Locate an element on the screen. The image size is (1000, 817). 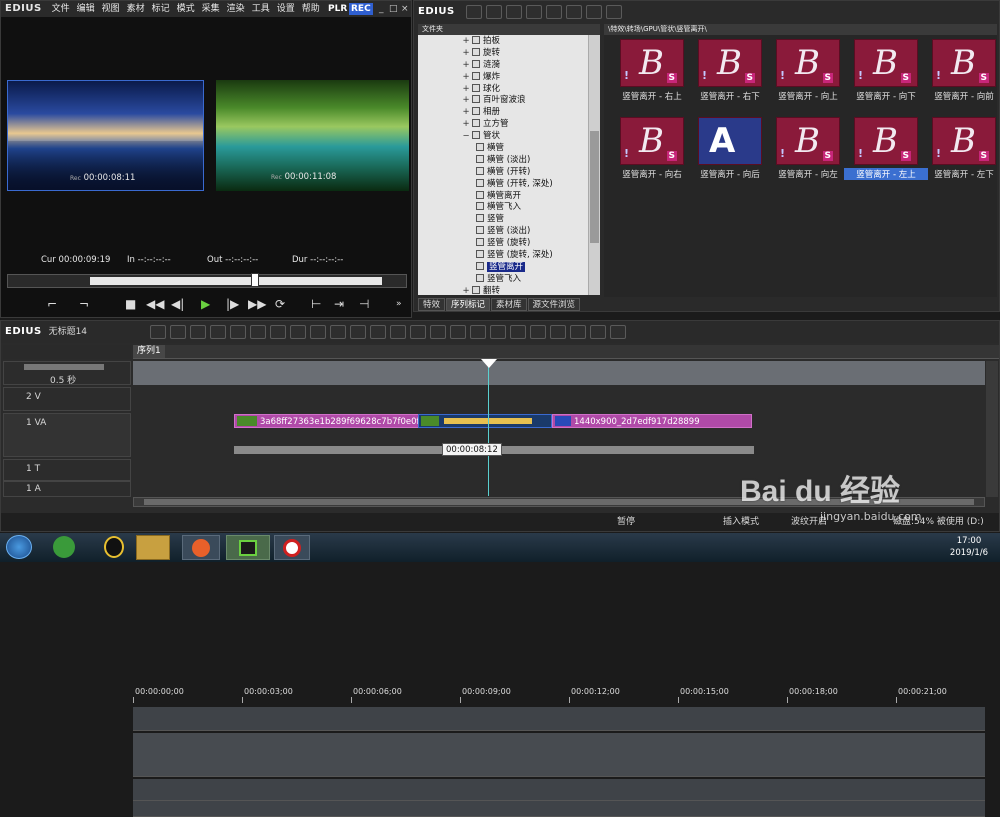
more-icon: » is located at coordinates (399, 304).